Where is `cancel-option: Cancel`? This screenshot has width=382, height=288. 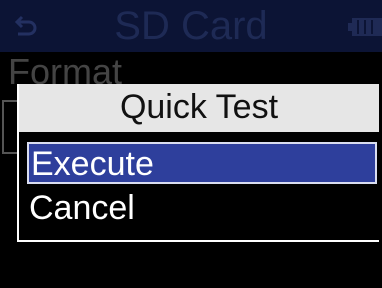 cancel-option: Cancel is located at coordinates (202, 209).